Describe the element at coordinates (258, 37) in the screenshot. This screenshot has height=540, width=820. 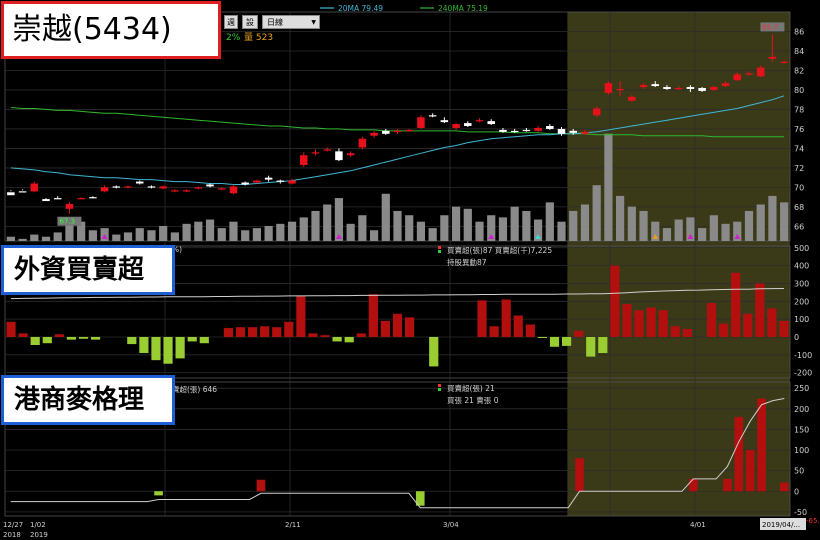
I see `volume-info-label: 量 523` at that location.